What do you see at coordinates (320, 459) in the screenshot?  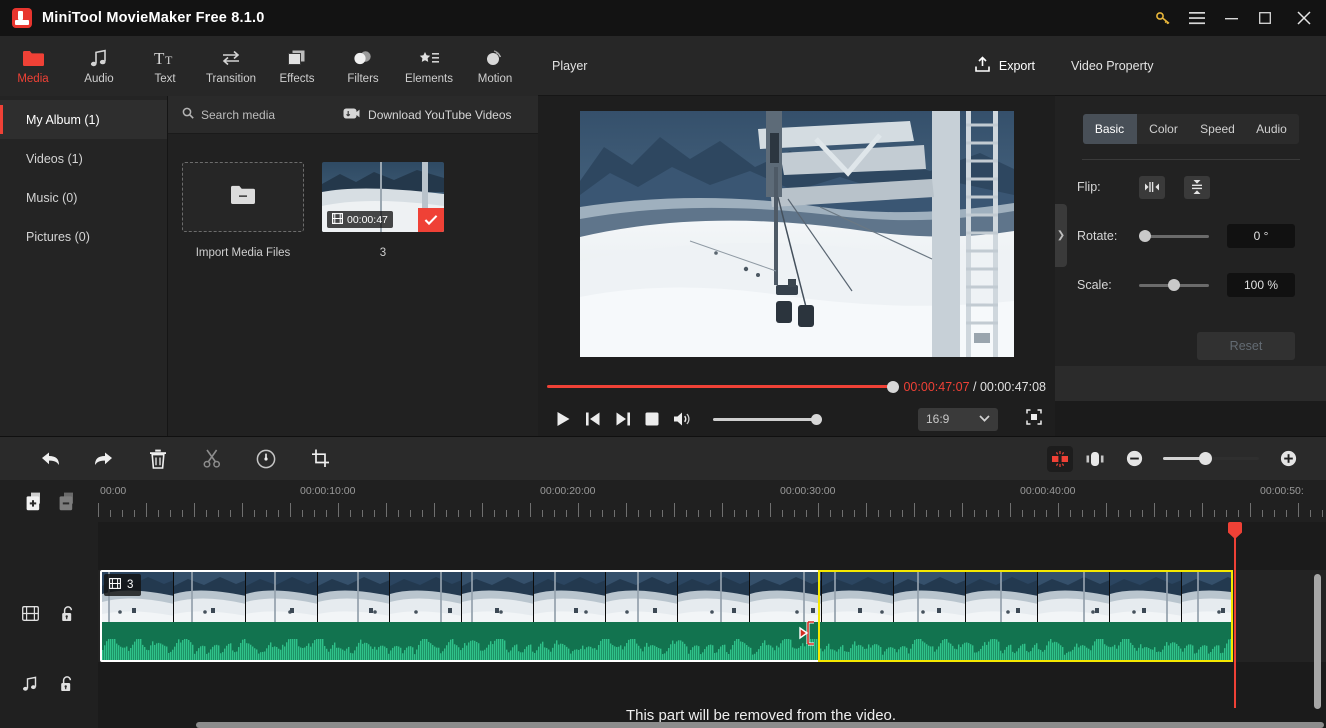 I see `crop-button` at bounding box center [320, 459].